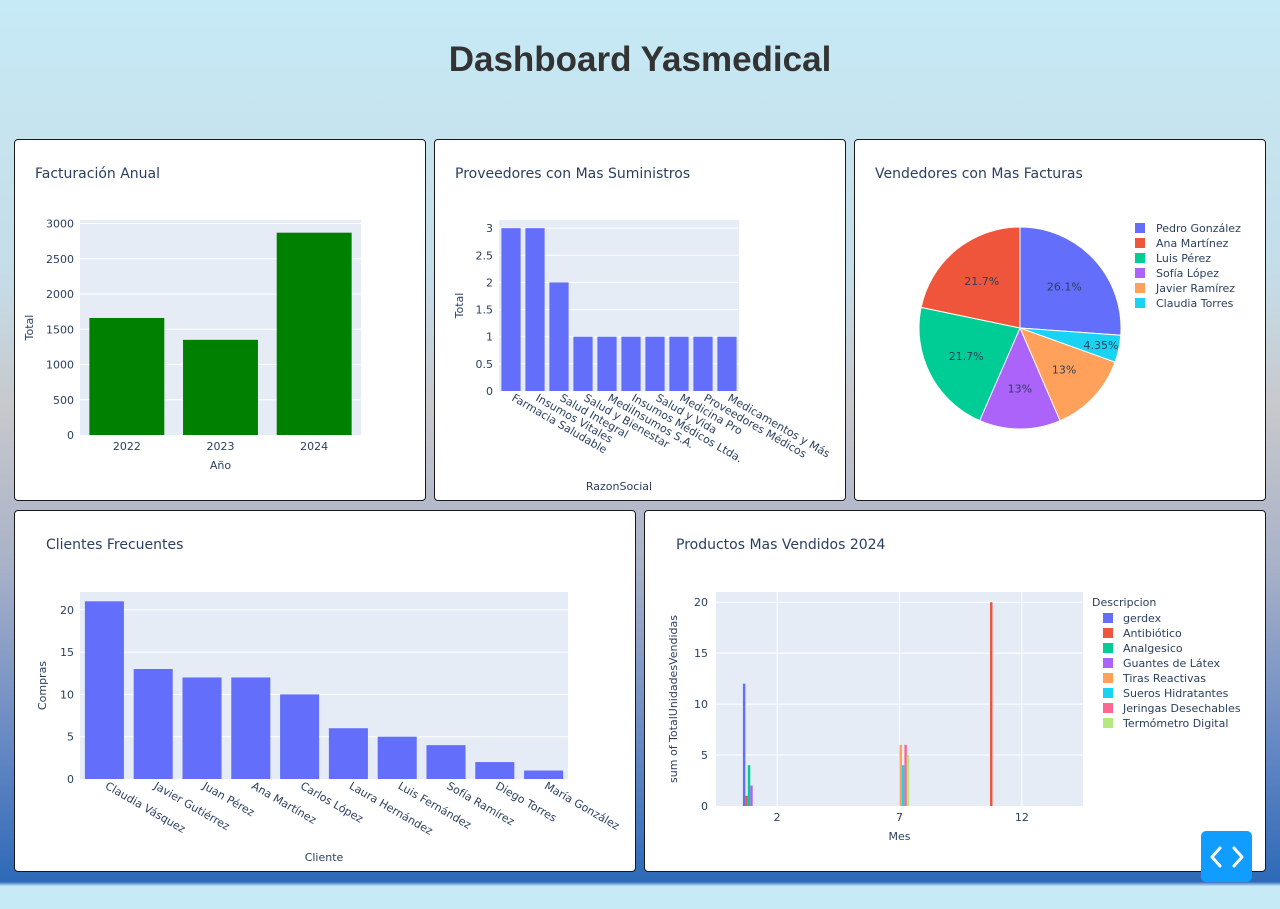 This screenshot has height=909, width=1280. What do you see at coordinates (489, 228) in the screenshot?
I see `y-tick-label: 3` at bounding box center [489, 228].